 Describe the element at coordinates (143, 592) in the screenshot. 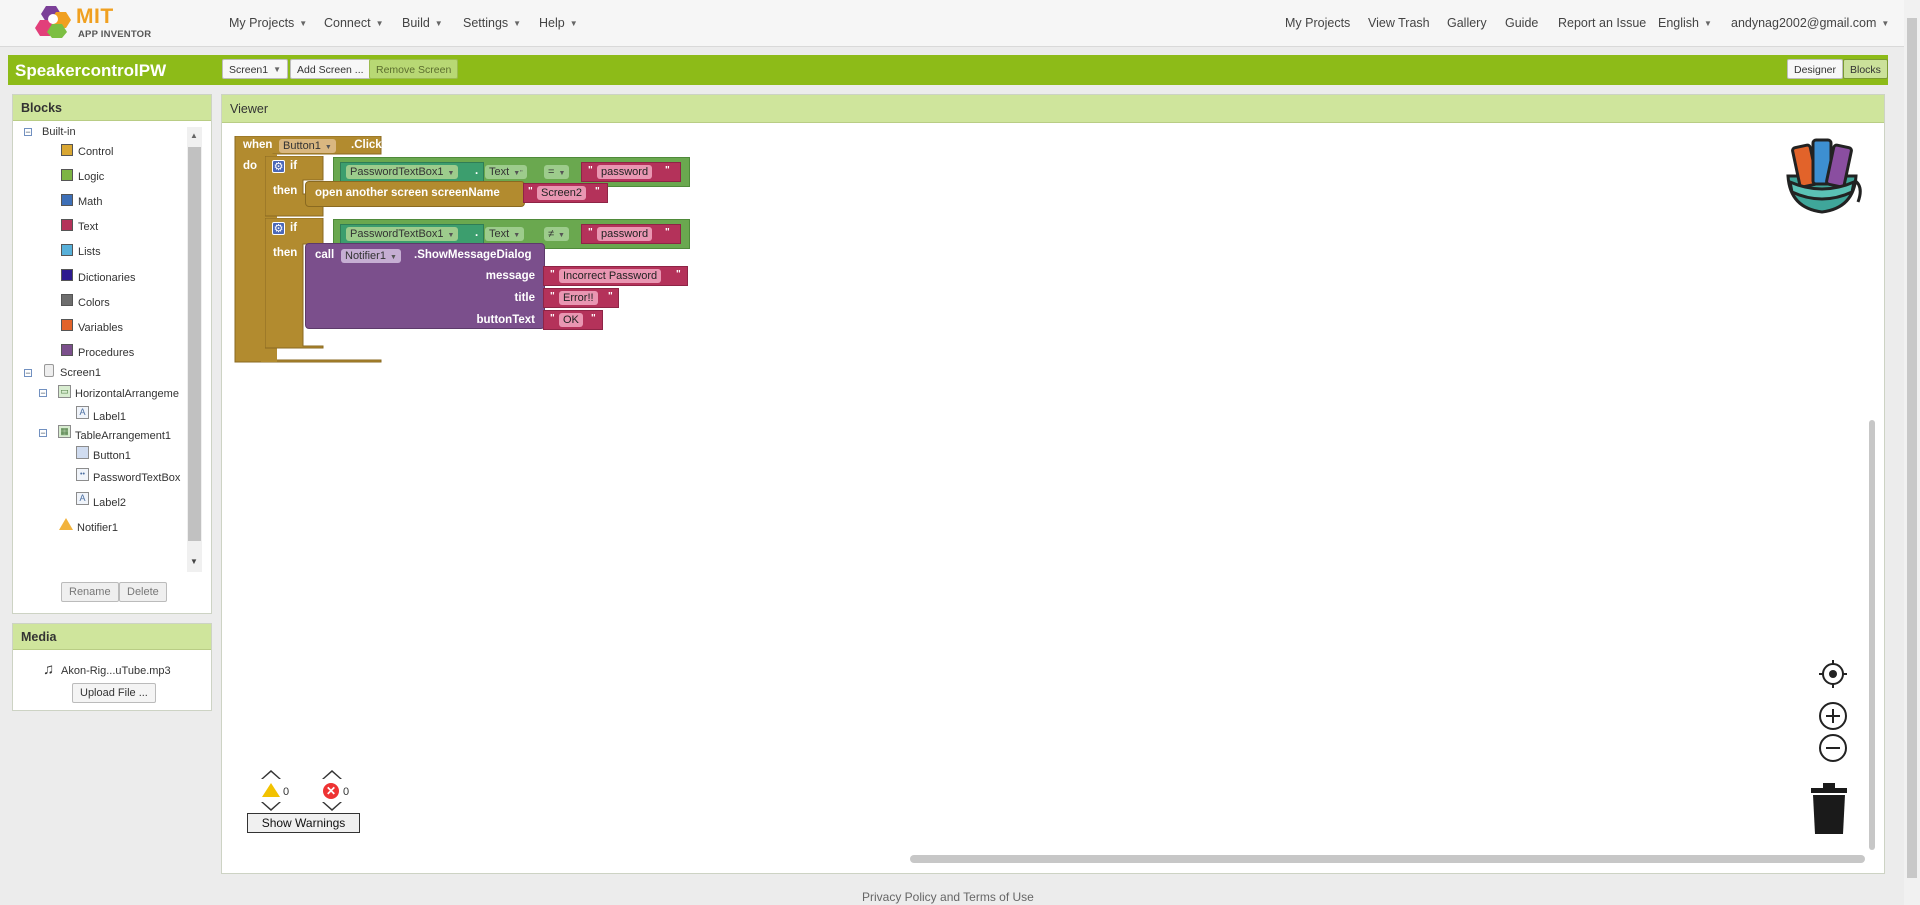

I see `delete-button: Delete` at that location.